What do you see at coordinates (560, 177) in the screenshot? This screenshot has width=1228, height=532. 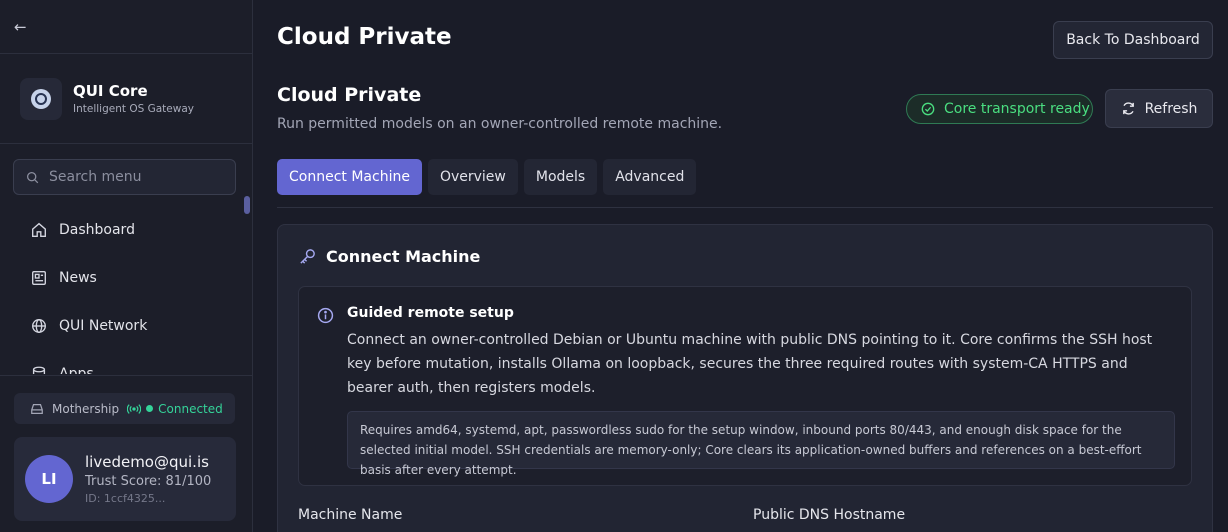 I see `tab-models: Models` at bounding box center [560, 177].